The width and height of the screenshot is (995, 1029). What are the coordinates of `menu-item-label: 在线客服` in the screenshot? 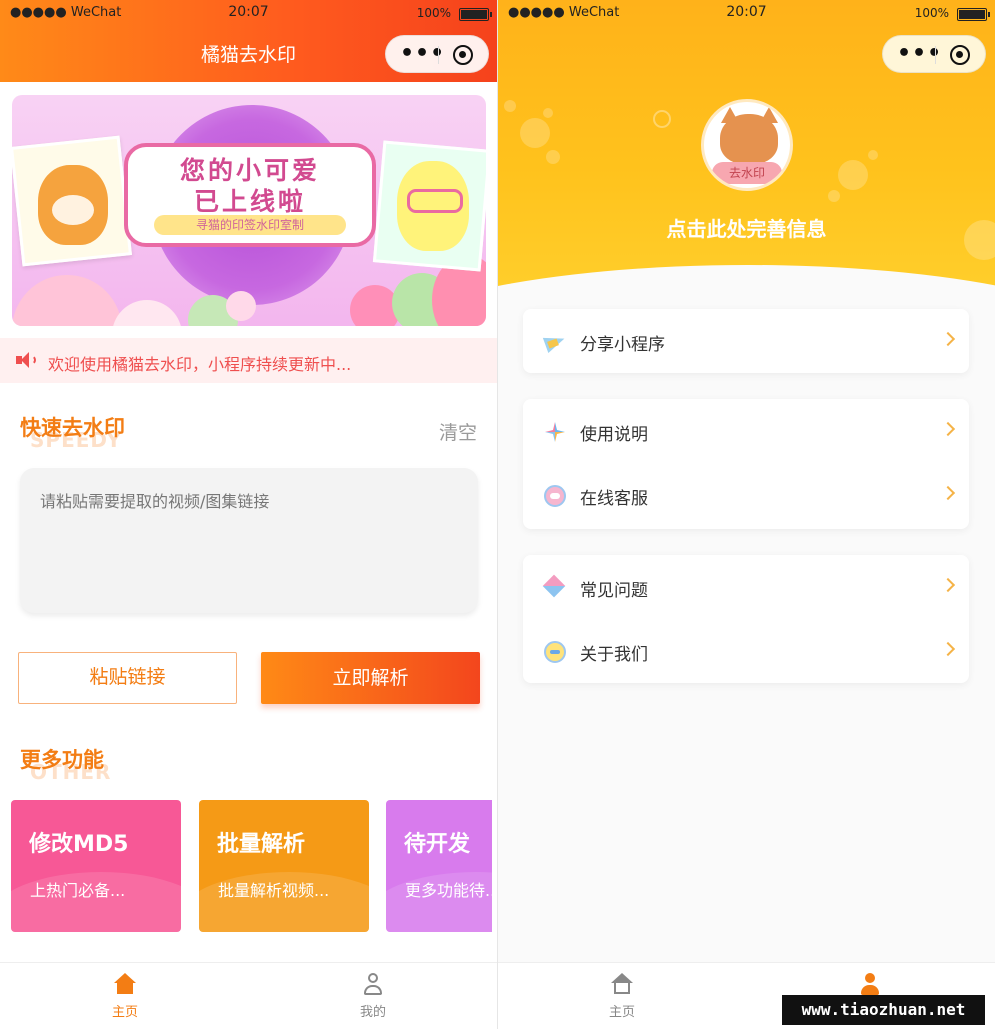 It's located at (614, 499).